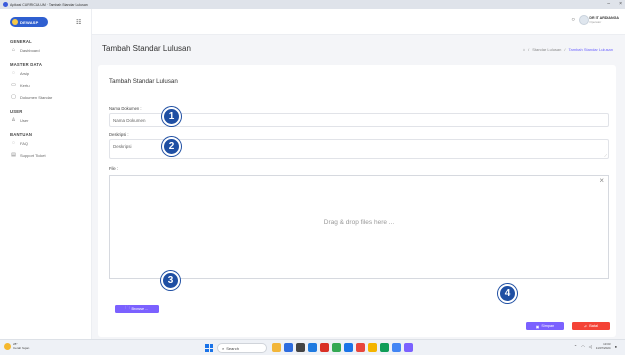 This screenshot has height=355, width=625. I want to click on minimize-icon: –, so click(608, 4).